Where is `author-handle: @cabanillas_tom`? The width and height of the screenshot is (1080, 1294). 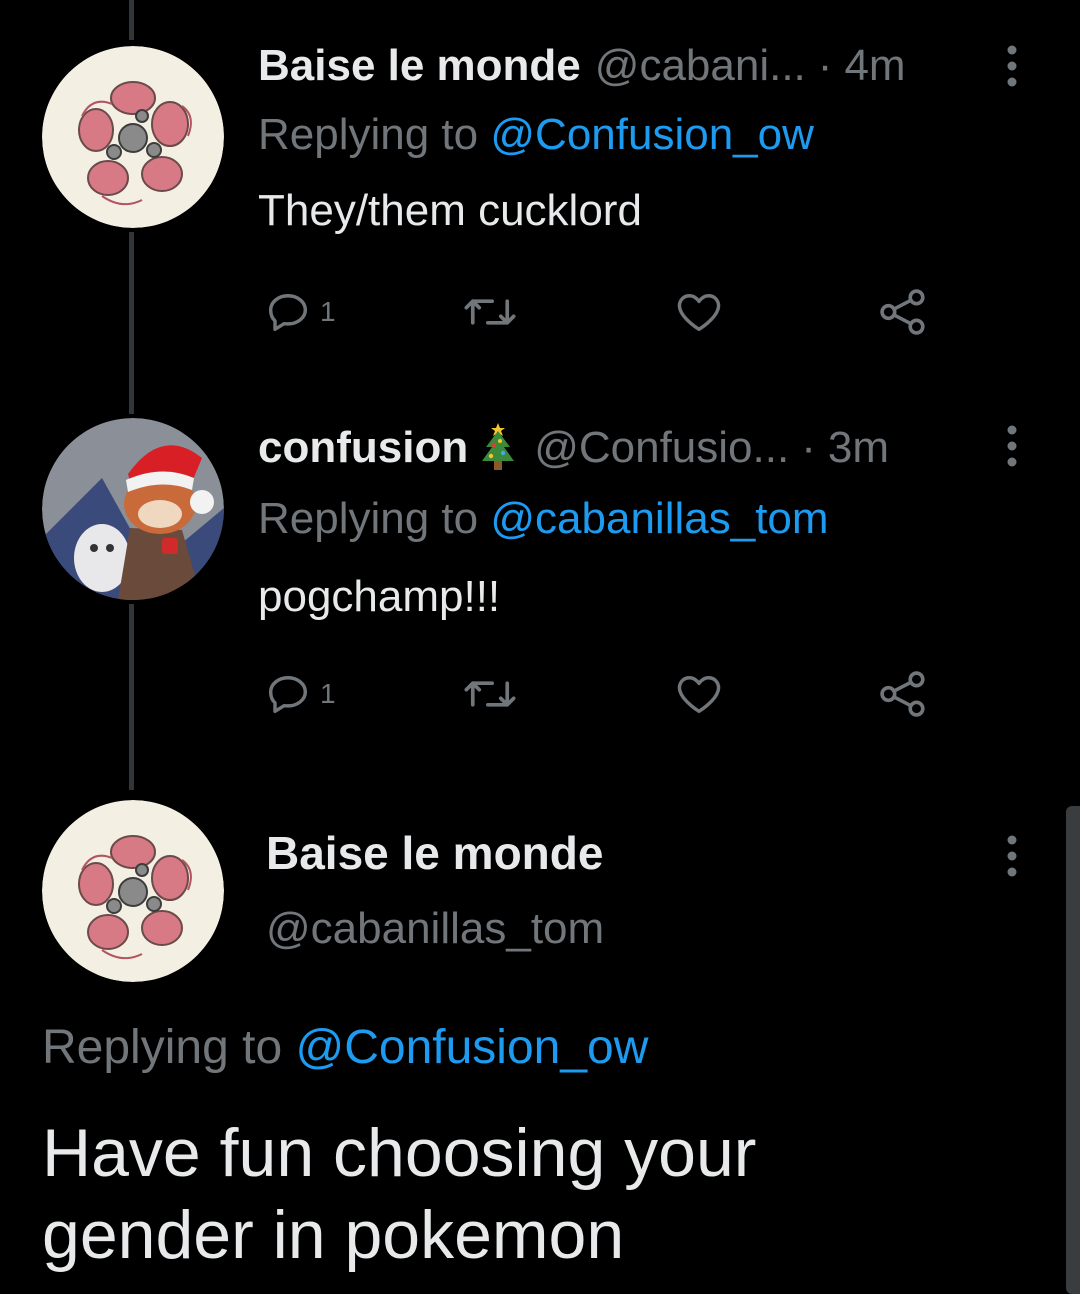 author-handle: @cabanillas_tom is located at coordinates (435, 929).